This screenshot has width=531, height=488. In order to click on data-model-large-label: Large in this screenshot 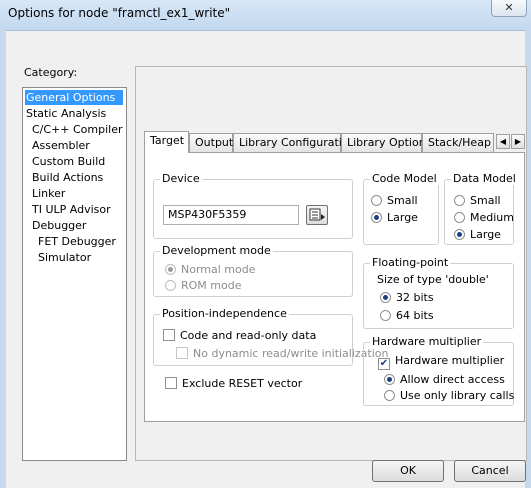, I will do `click(485, 234)`.